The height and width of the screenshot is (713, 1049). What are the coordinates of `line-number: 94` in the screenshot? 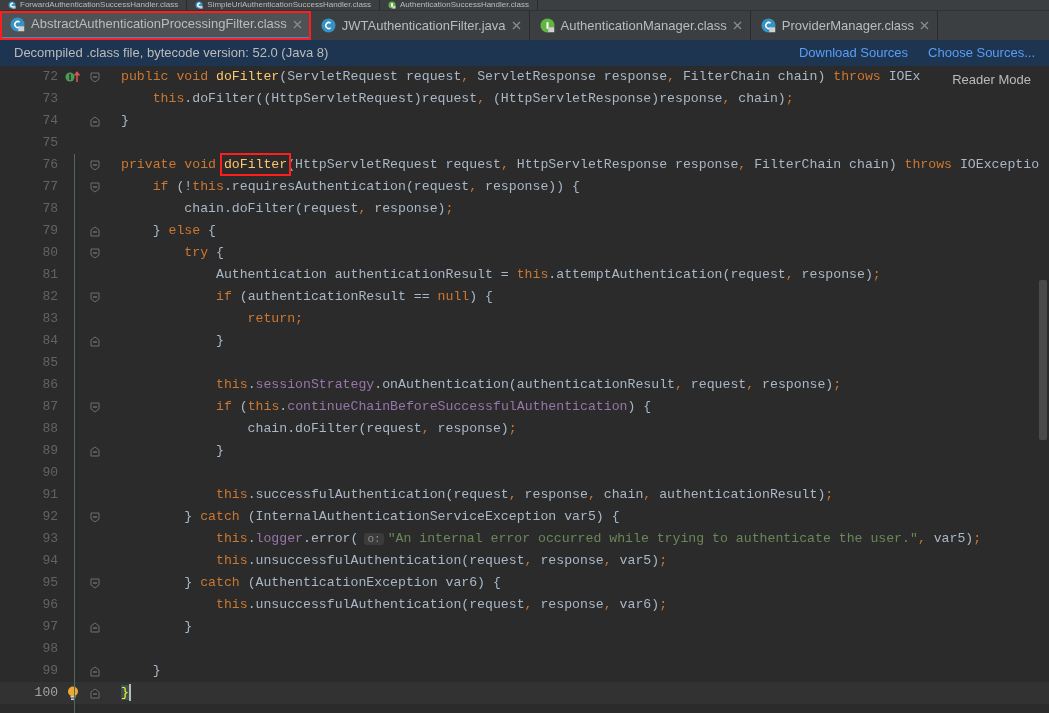 It's located at (49, 561).